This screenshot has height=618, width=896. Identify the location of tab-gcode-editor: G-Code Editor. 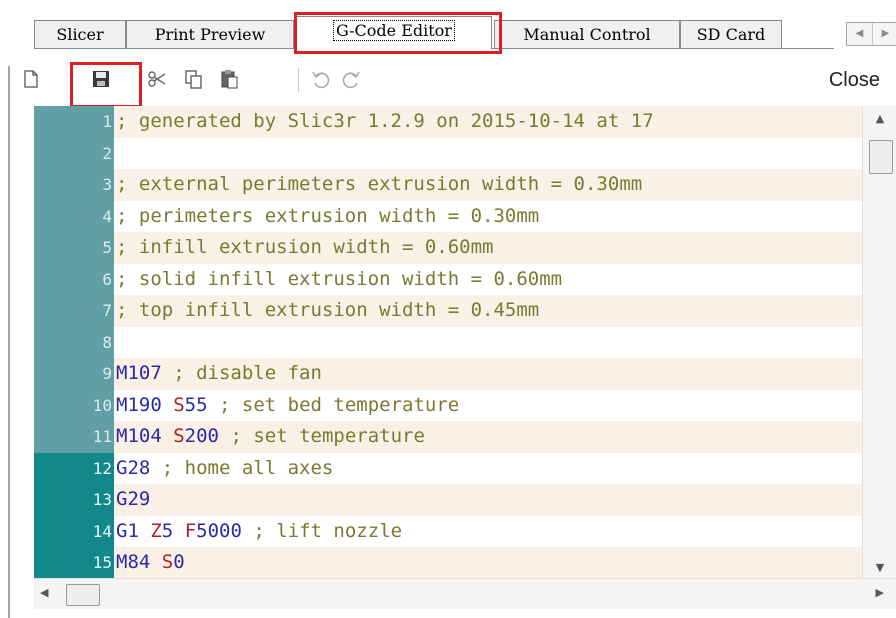
(394, 32).